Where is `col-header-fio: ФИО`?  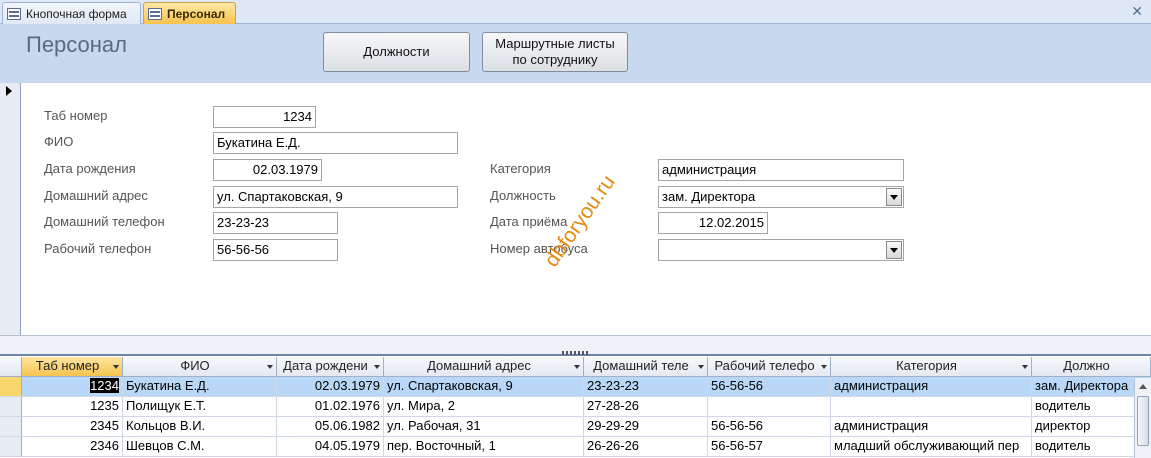 col-header-fio: ФИО is located at coordinates (200, 367).